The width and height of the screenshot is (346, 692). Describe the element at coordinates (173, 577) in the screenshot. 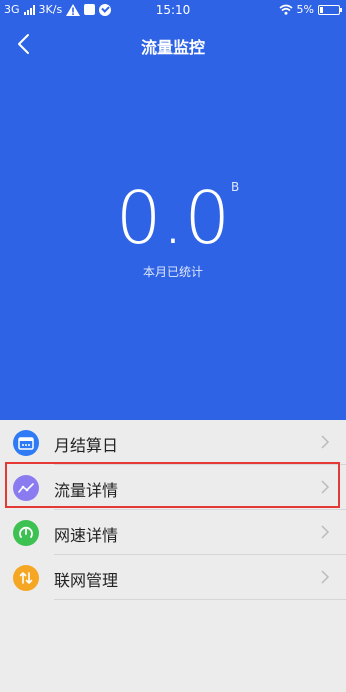

I see `menu-item-network-management: 联网管理` at that location.